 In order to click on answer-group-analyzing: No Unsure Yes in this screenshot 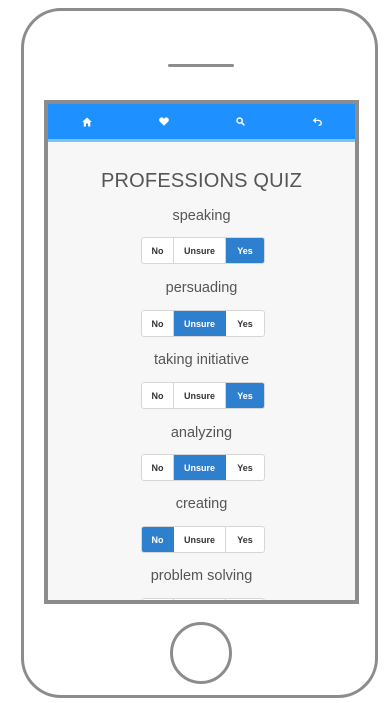, I will do `click(203, 467)`.